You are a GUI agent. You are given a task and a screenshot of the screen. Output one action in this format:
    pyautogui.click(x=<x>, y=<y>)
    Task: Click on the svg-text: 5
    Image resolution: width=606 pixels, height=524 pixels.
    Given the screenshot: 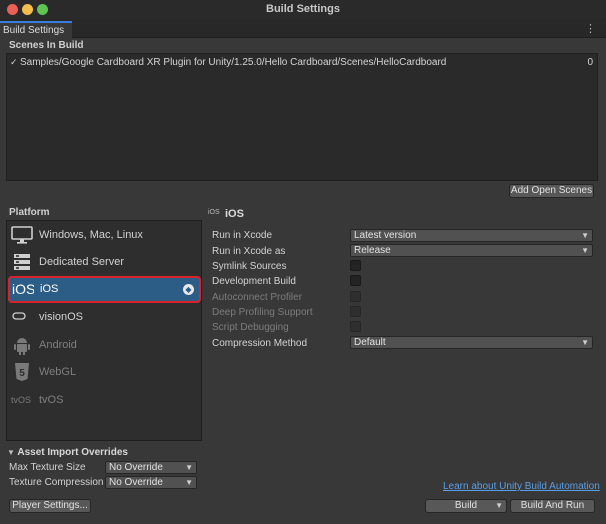 What is the action you would take?
    pyautogui.click(x=22, y=373)
    